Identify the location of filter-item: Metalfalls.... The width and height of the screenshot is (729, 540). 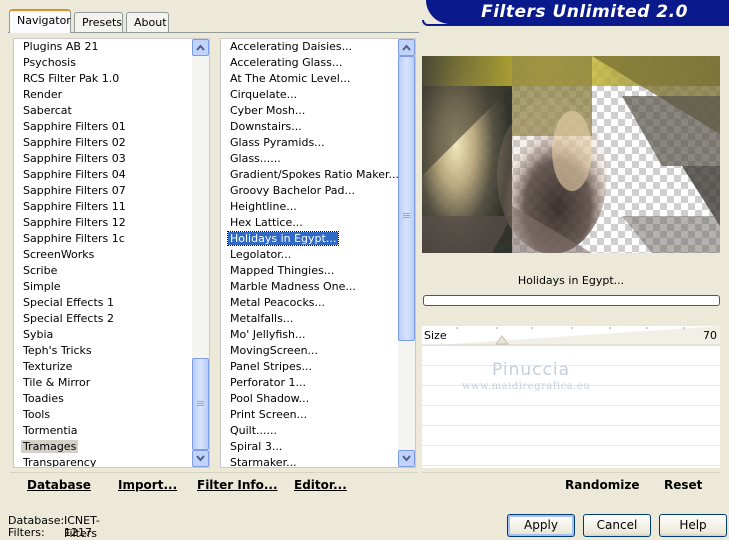
(309, 319).